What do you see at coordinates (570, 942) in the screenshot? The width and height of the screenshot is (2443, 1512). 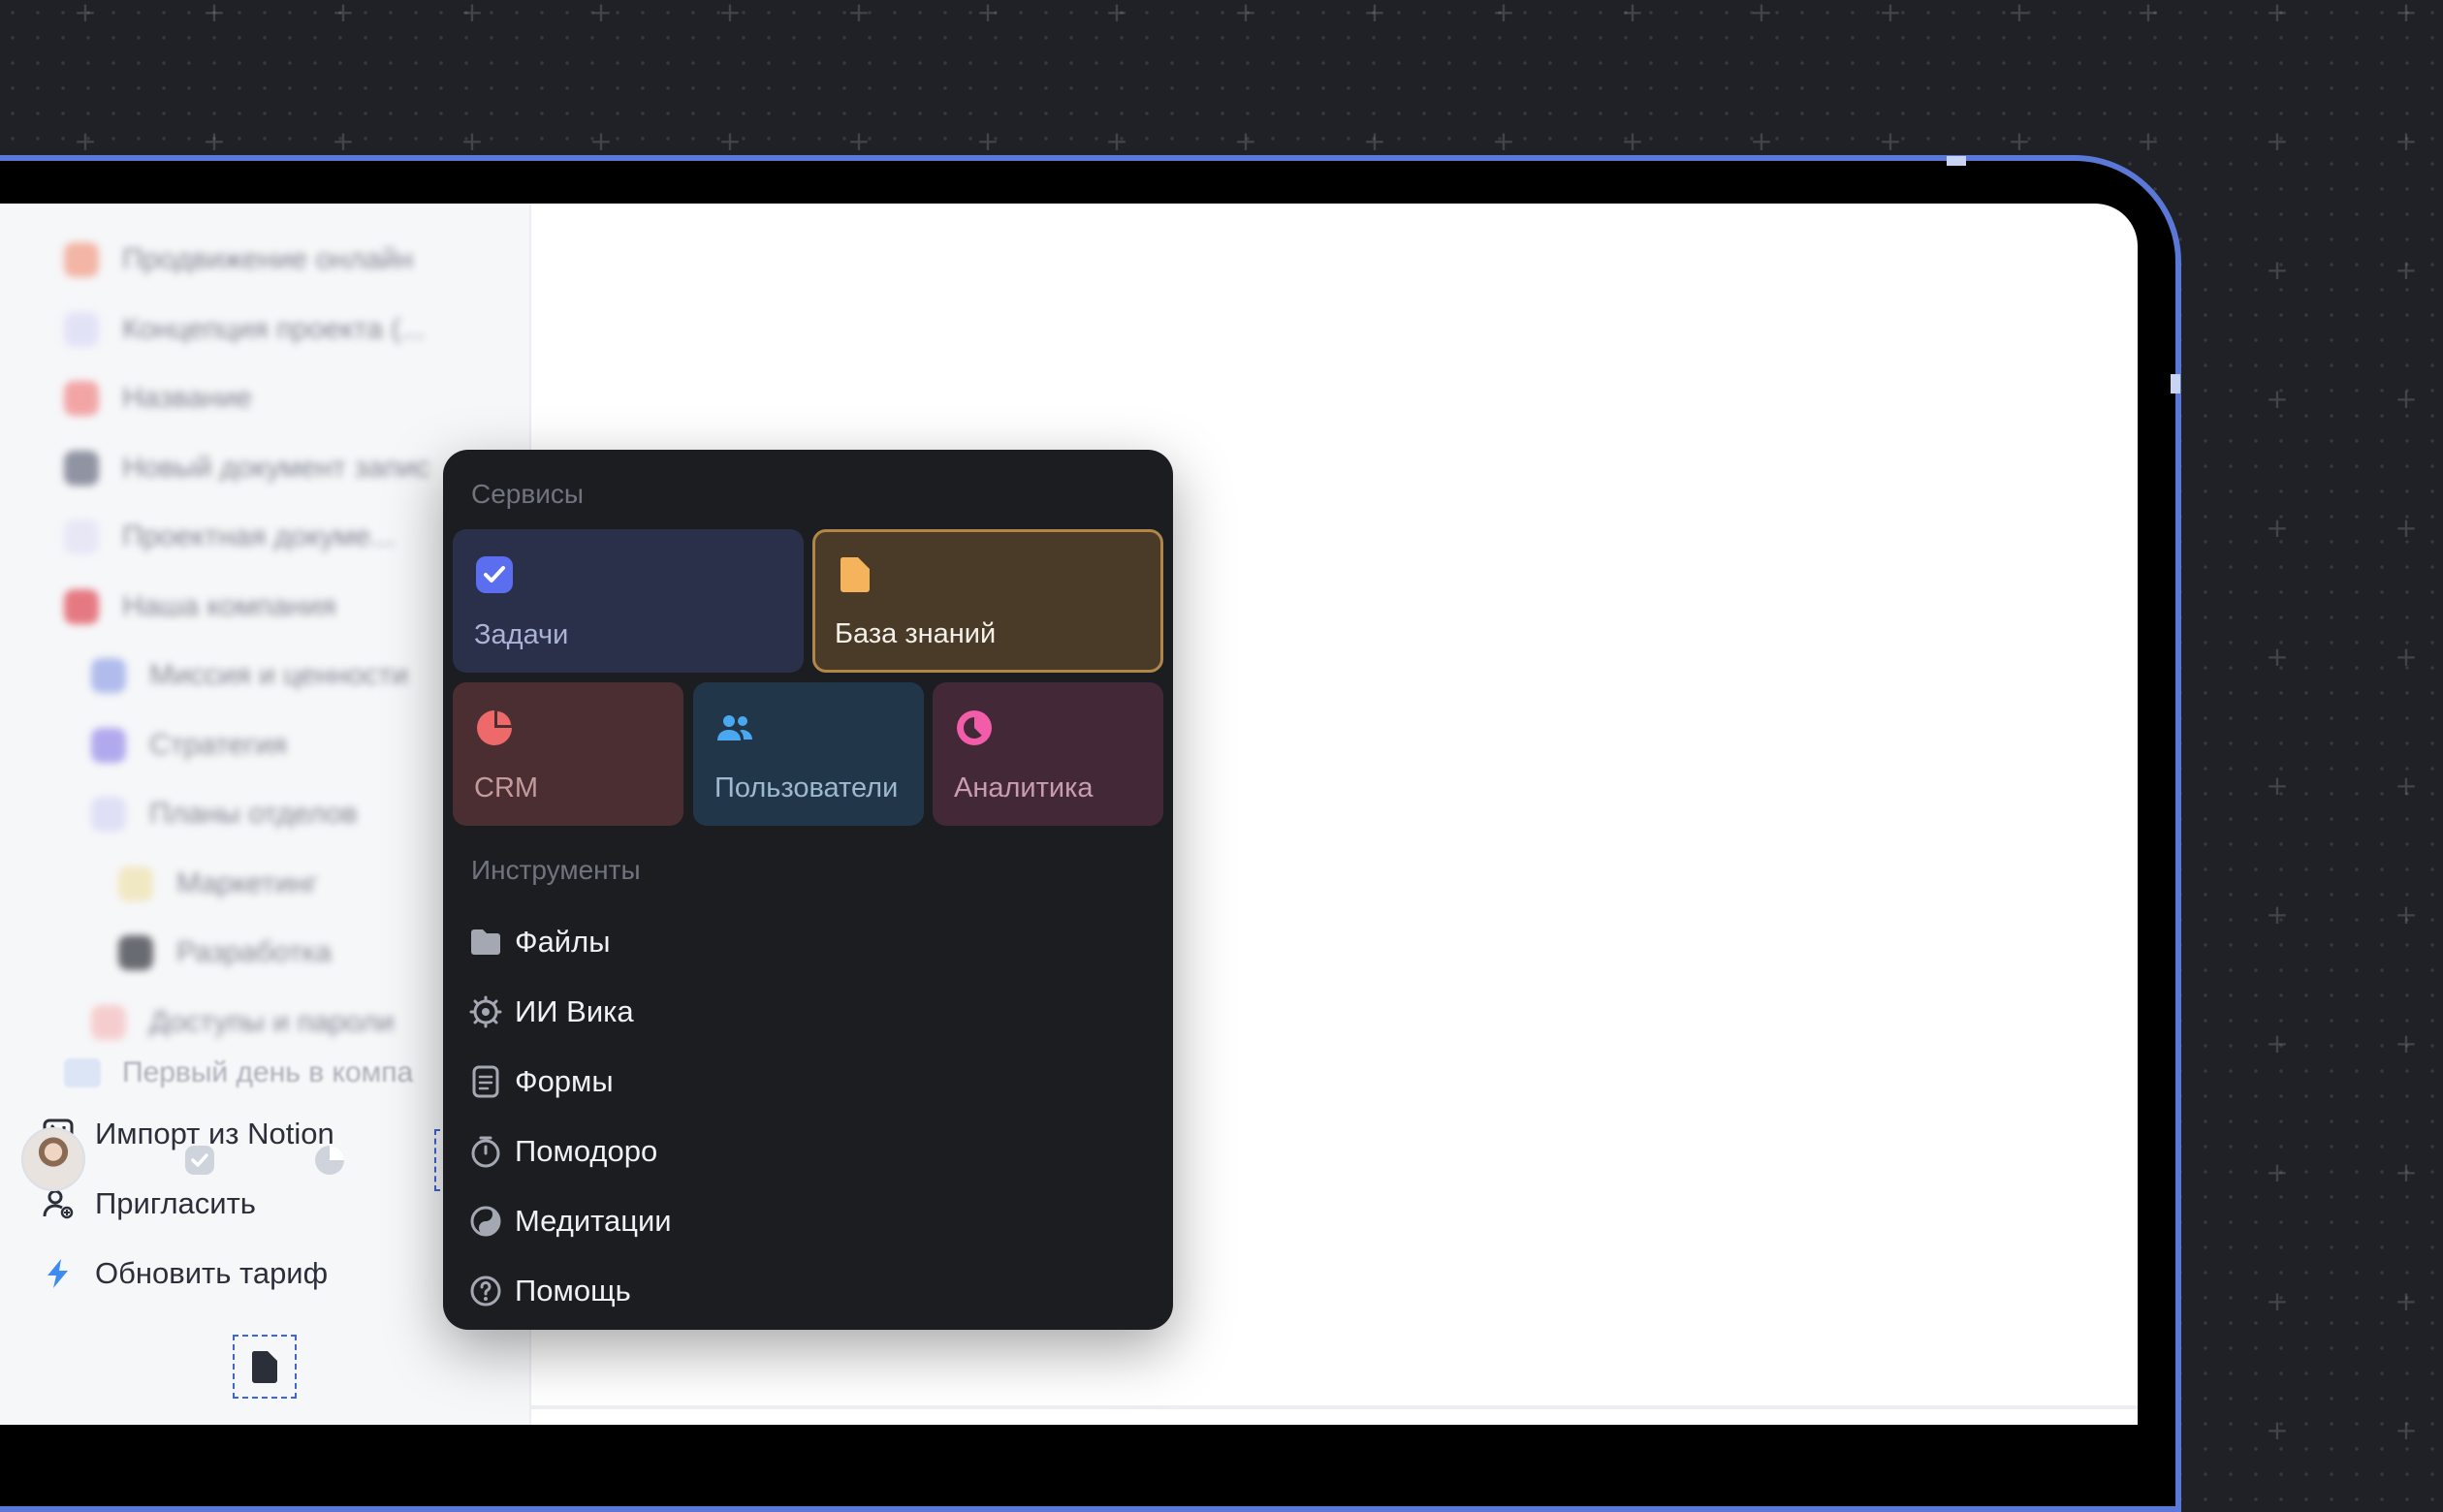 I see `tool-files: Файлы` at bounding box center [570, 942].